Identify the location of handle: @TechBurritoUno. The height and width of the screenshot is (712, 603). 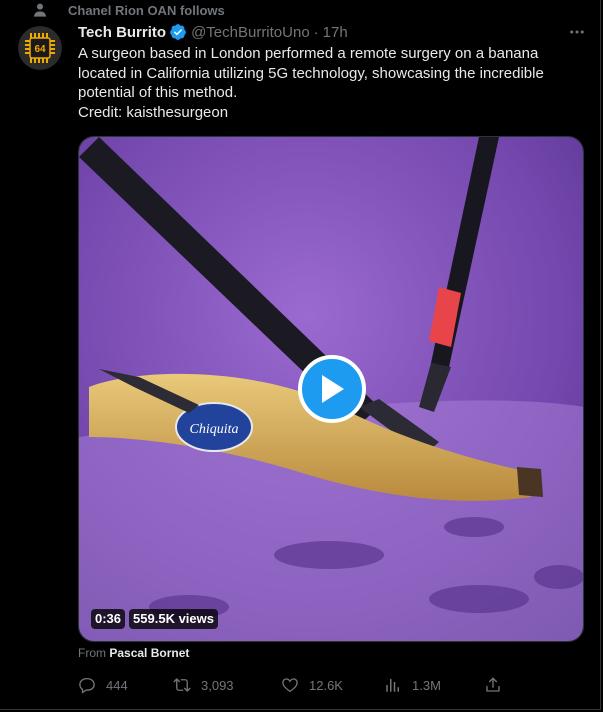
(250, 32).